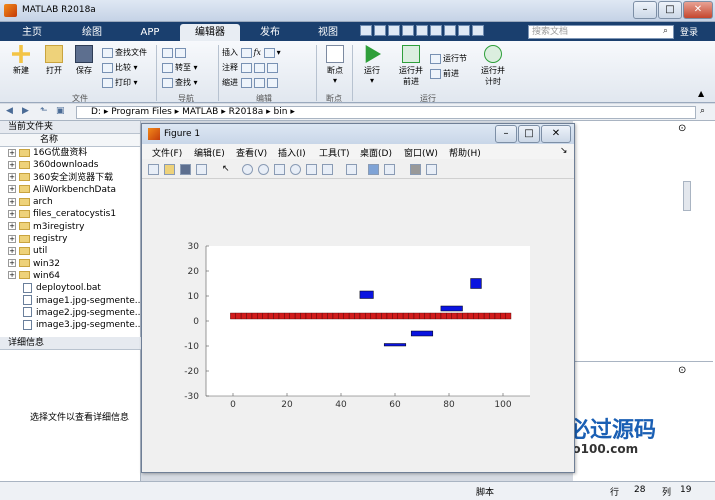  I want to click on pointer-icon: ↖, so click(227, 169).